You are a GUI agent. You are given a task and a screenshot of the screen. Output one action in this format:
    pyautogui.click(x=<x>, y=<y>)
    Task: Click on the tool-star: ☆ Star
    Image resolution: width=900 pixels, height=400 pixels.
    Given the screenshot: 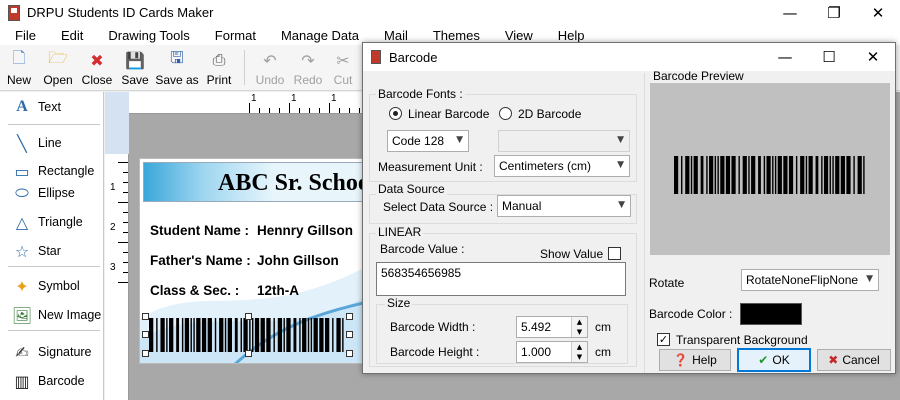 What is the action you would take?
    pyautogui.click(x=35, y=251)
    